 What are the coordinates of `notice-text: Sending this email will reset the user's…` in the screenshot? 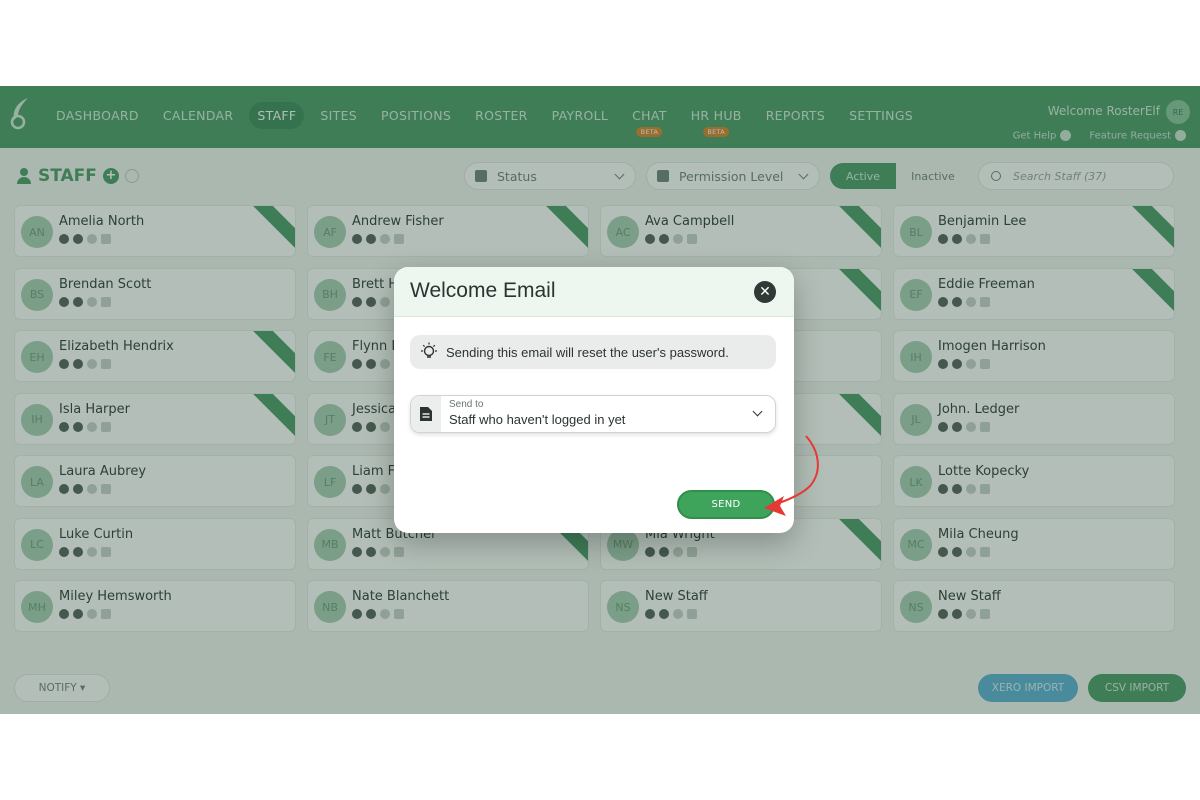 It's located at (587, 352).